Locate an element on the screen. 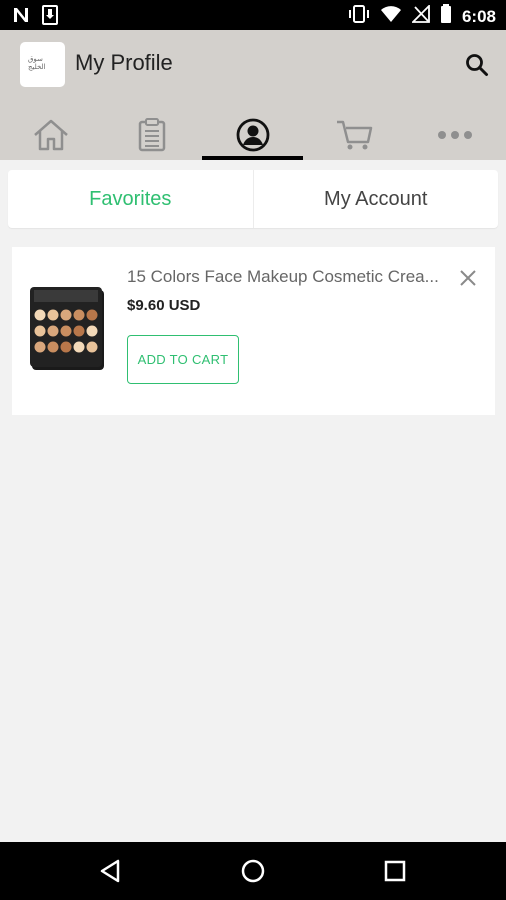 The height and width of the screenshot is (900, 506). home-button is located at coordinates (253, 871).